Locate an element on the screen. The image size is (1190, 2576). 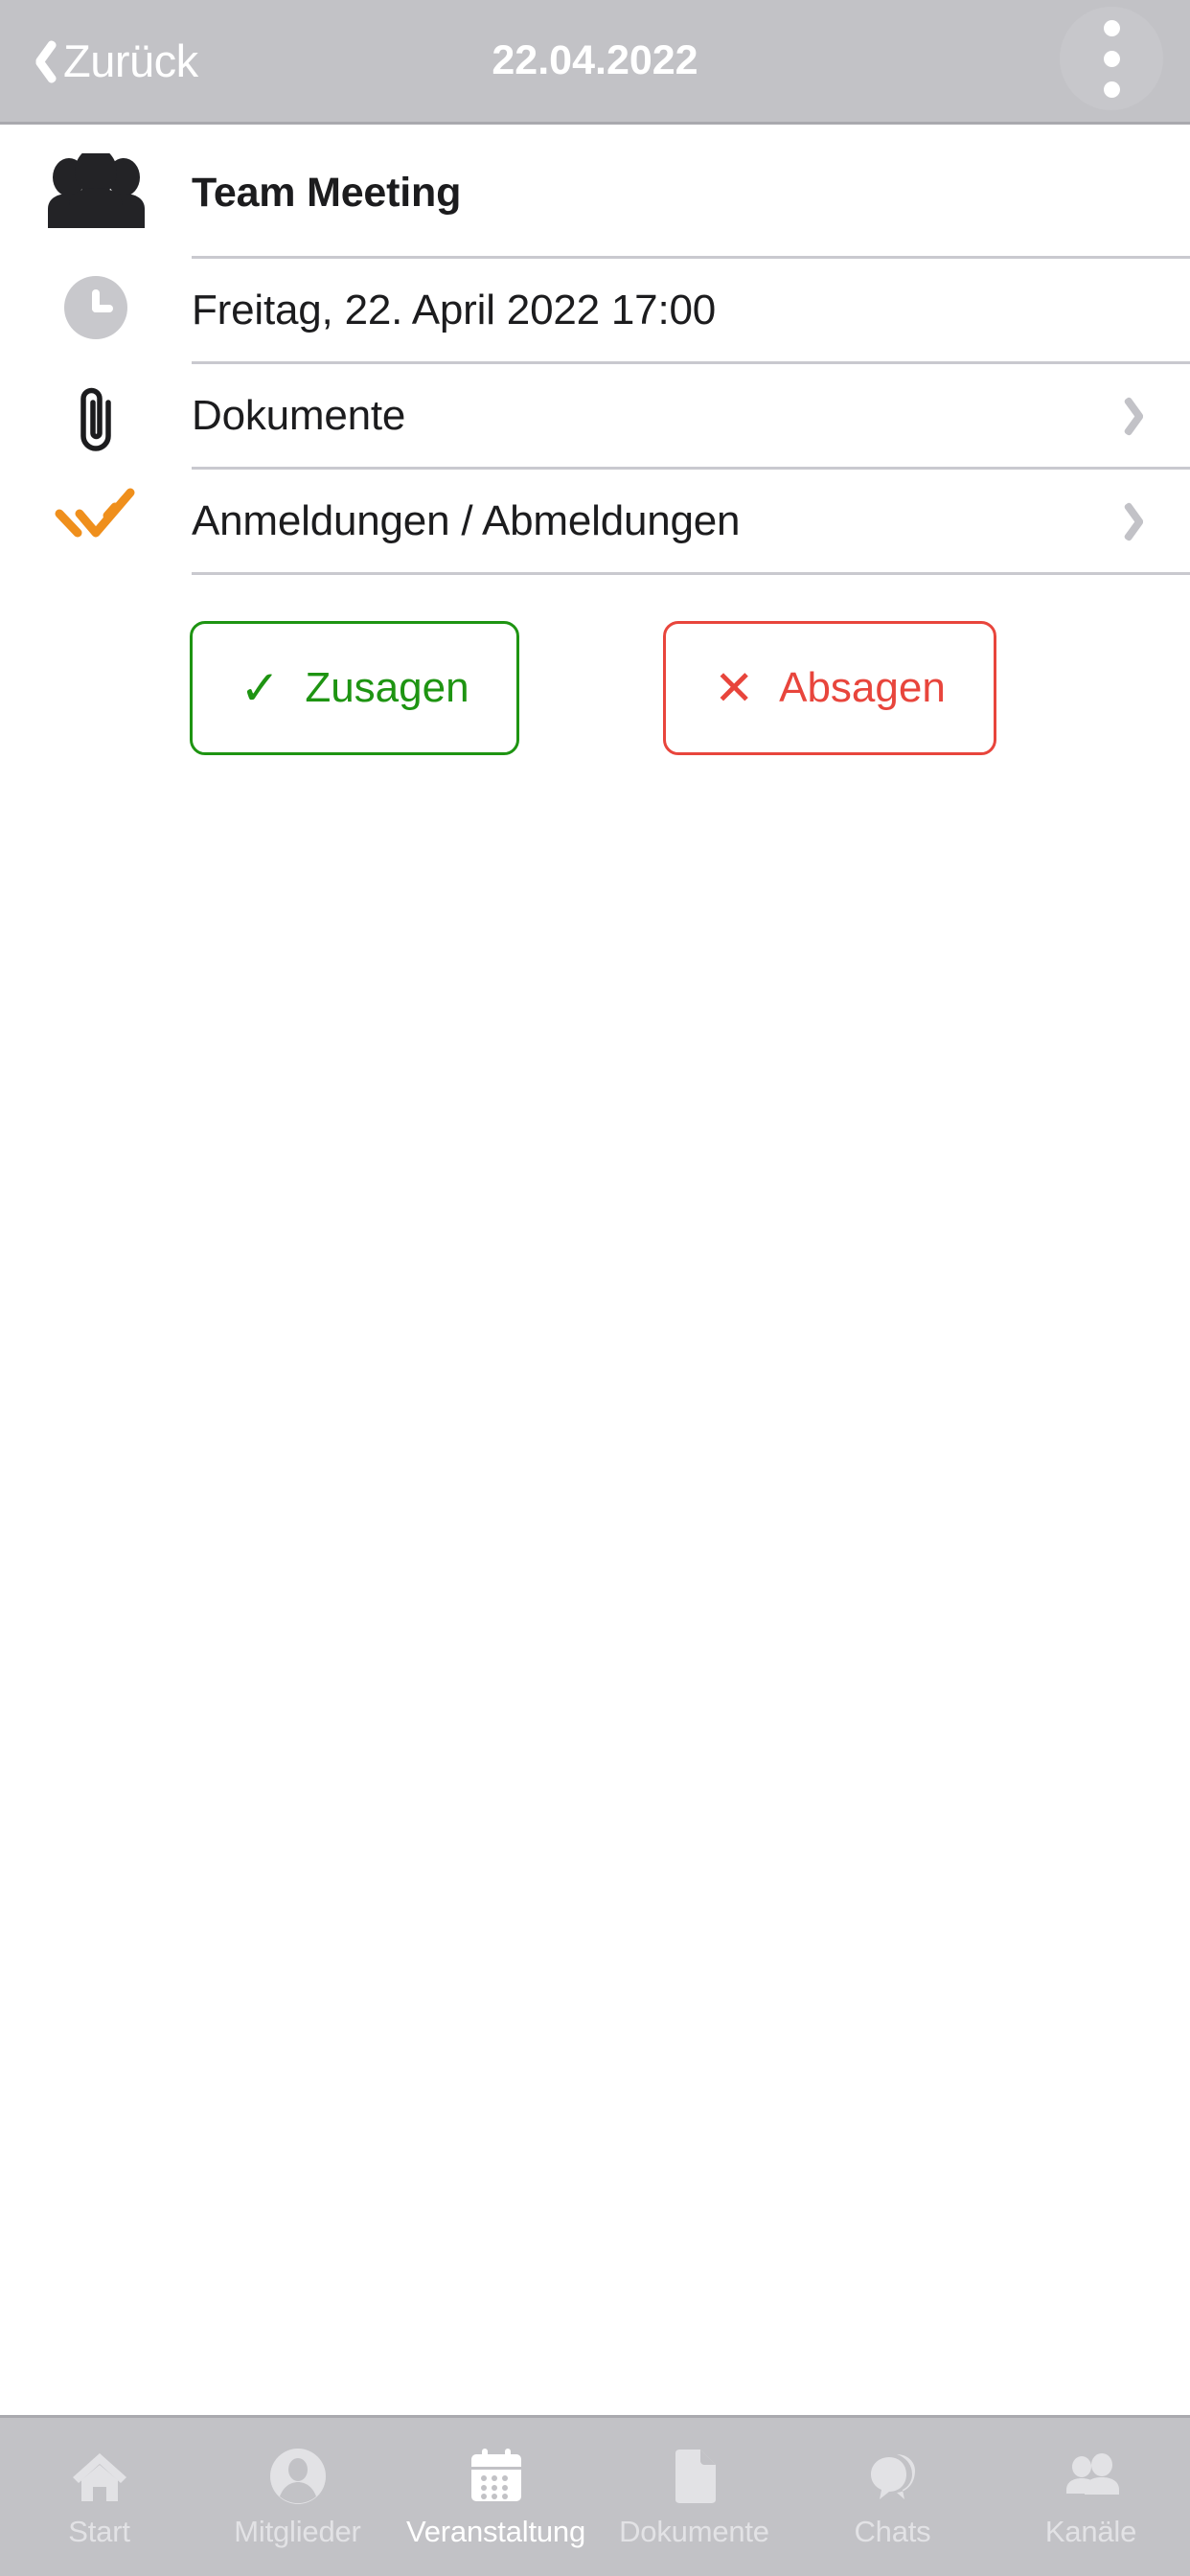
tab-mitglieder: Mitglieder is located at coordinates (297, 2497).